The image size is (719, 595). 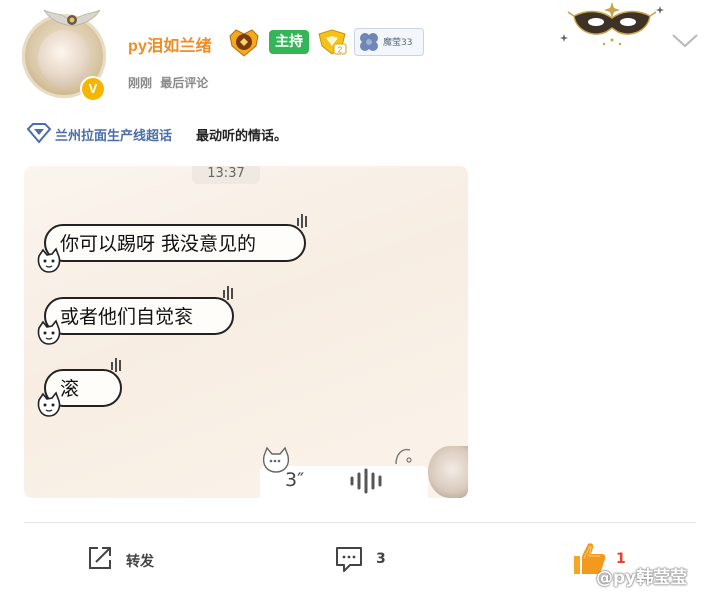 What do you see at coordinates (184, 83) in the screenshot?
I see `post-time-suffix: 最后评论` at bounding box center [184, 83].